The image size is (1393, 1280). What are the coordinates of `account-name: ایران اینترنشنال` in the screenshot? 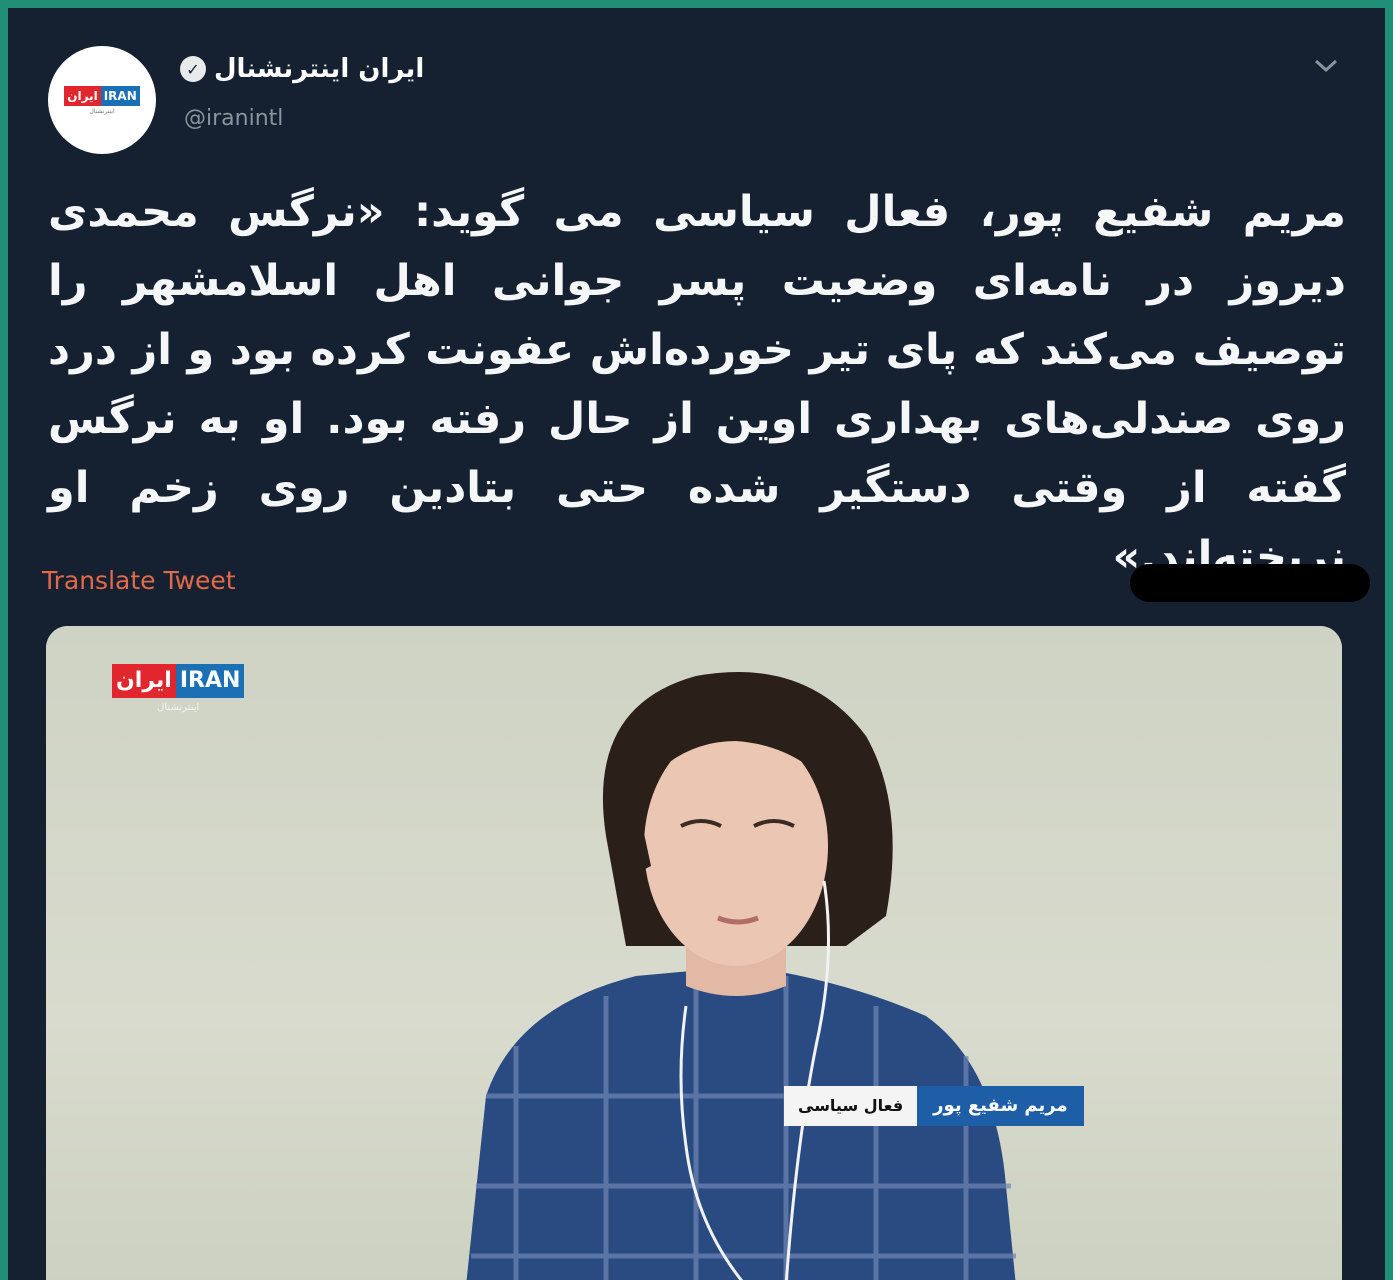 It's located at (319, 69).